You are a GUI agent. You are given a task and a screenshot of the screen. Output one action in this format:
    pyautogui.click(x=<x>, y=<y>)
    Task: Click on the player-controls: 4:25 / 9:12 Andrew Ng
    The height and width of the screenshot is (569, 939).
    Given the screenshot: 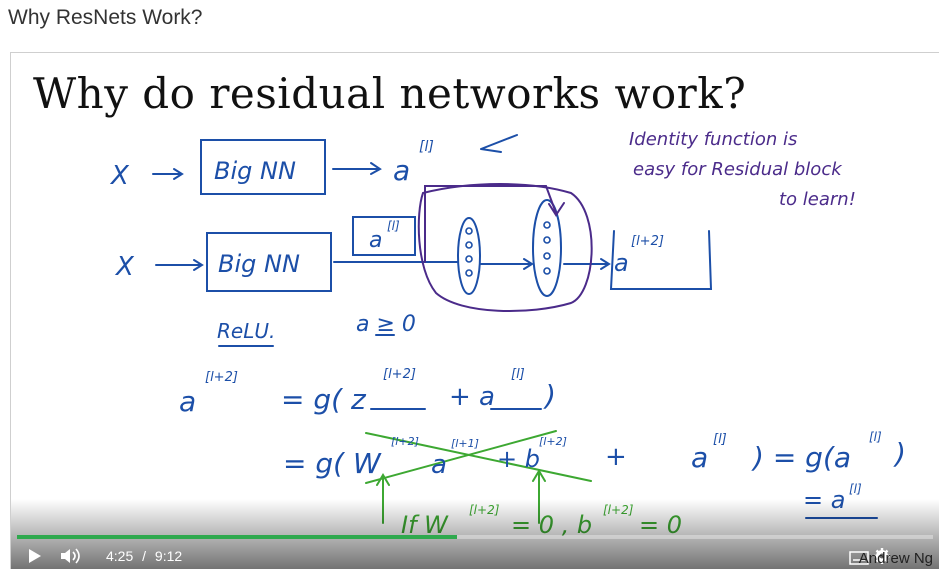 What is the action you would take?
    pyautogui.click(x=475, y=555)
    